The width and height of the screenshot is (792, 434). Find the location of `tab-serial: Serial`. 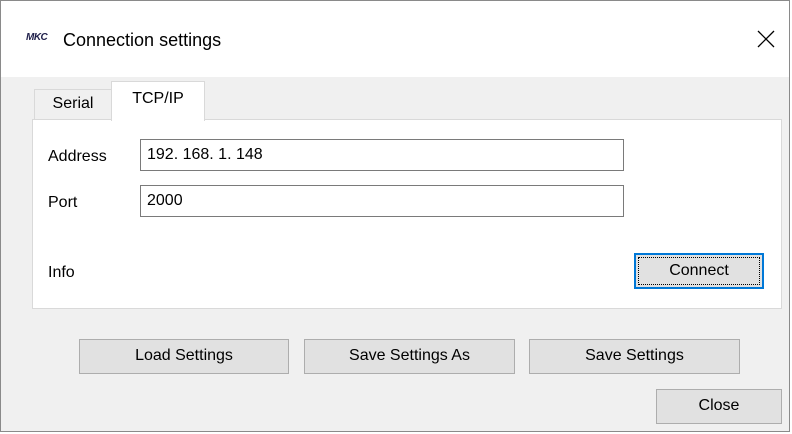

tab-serial: Serial is located at coordinates (73, 104).